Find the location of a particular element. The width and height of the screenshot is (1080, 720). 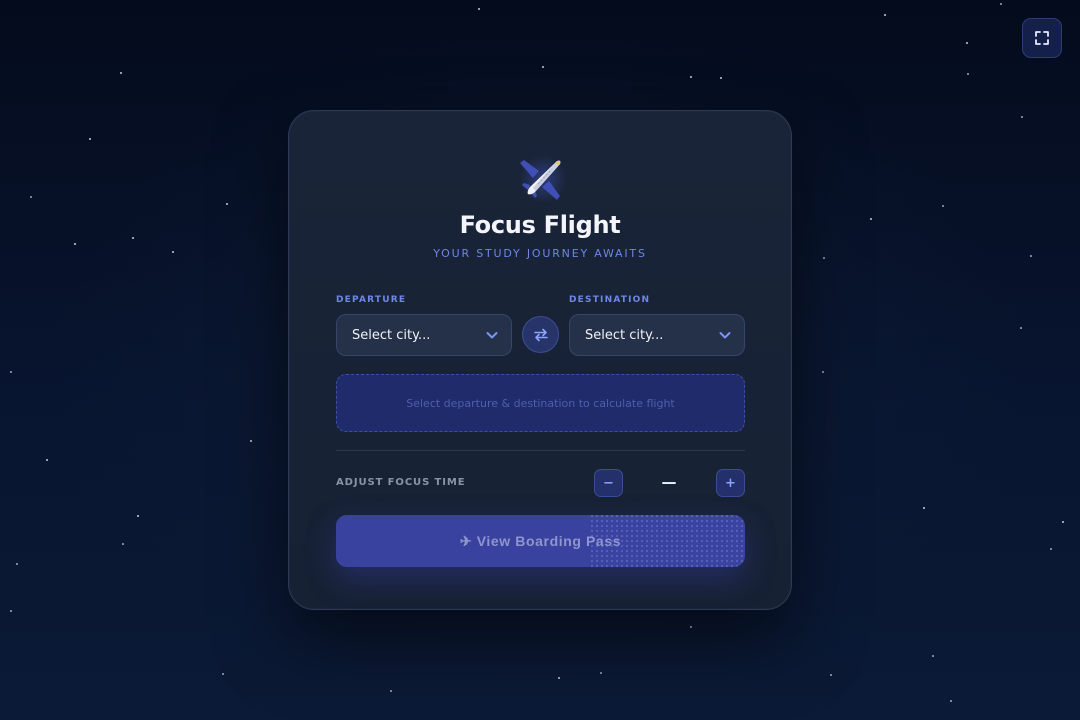

view-boarding-pass-button: ✈ View Boarding Pass is located at coordinates (540, 541).